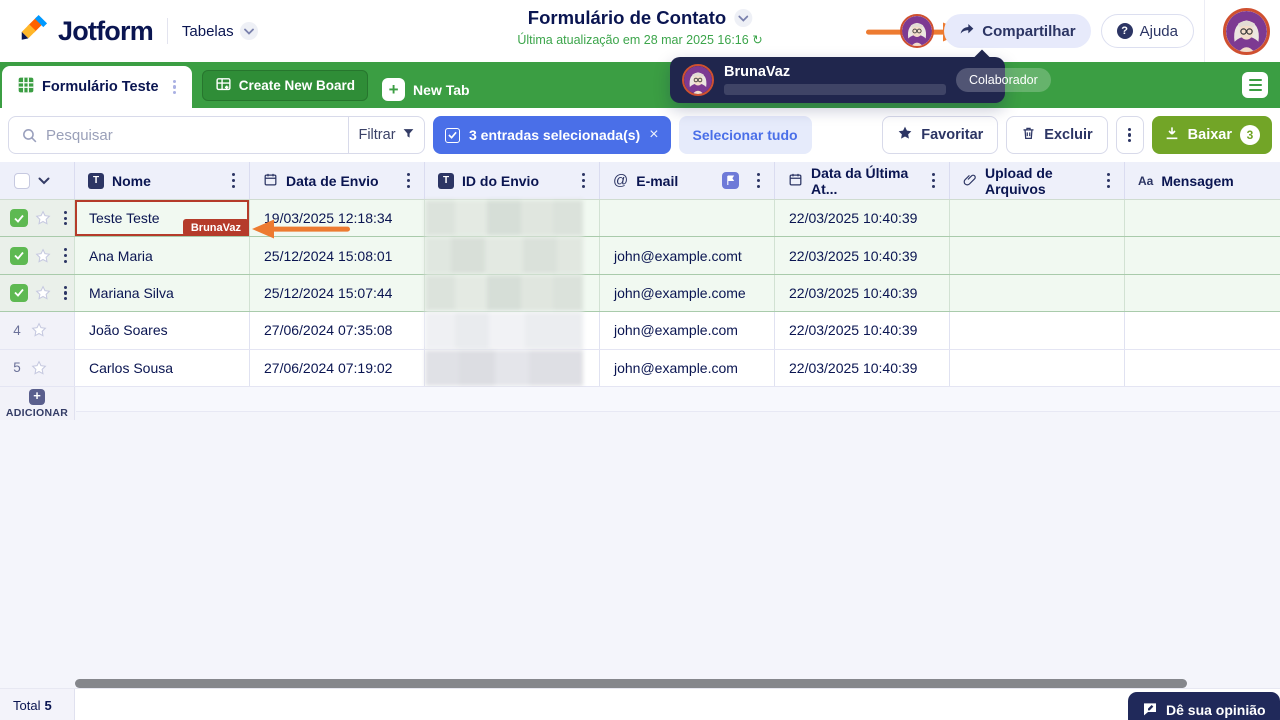  I want to click on tab-list-menu-icon, so click(1255, 85).